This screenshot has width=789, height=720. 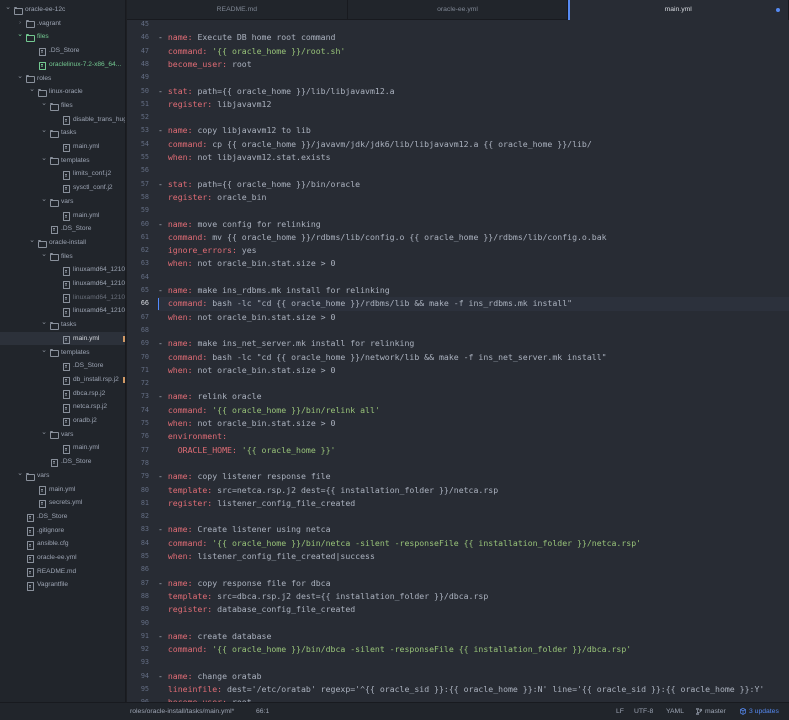 What do you see at coordinates (473, 583) in the screenshot?
I see `code-line: - name: copy response file for dbca` at bounding box center [473, 583].